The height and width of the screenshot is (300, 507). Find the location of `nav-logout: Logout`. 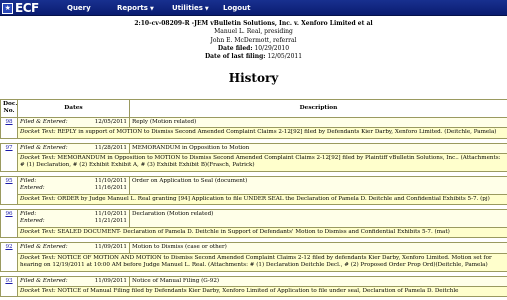

nav-logout: Logout is located at coordinates (236, 8).